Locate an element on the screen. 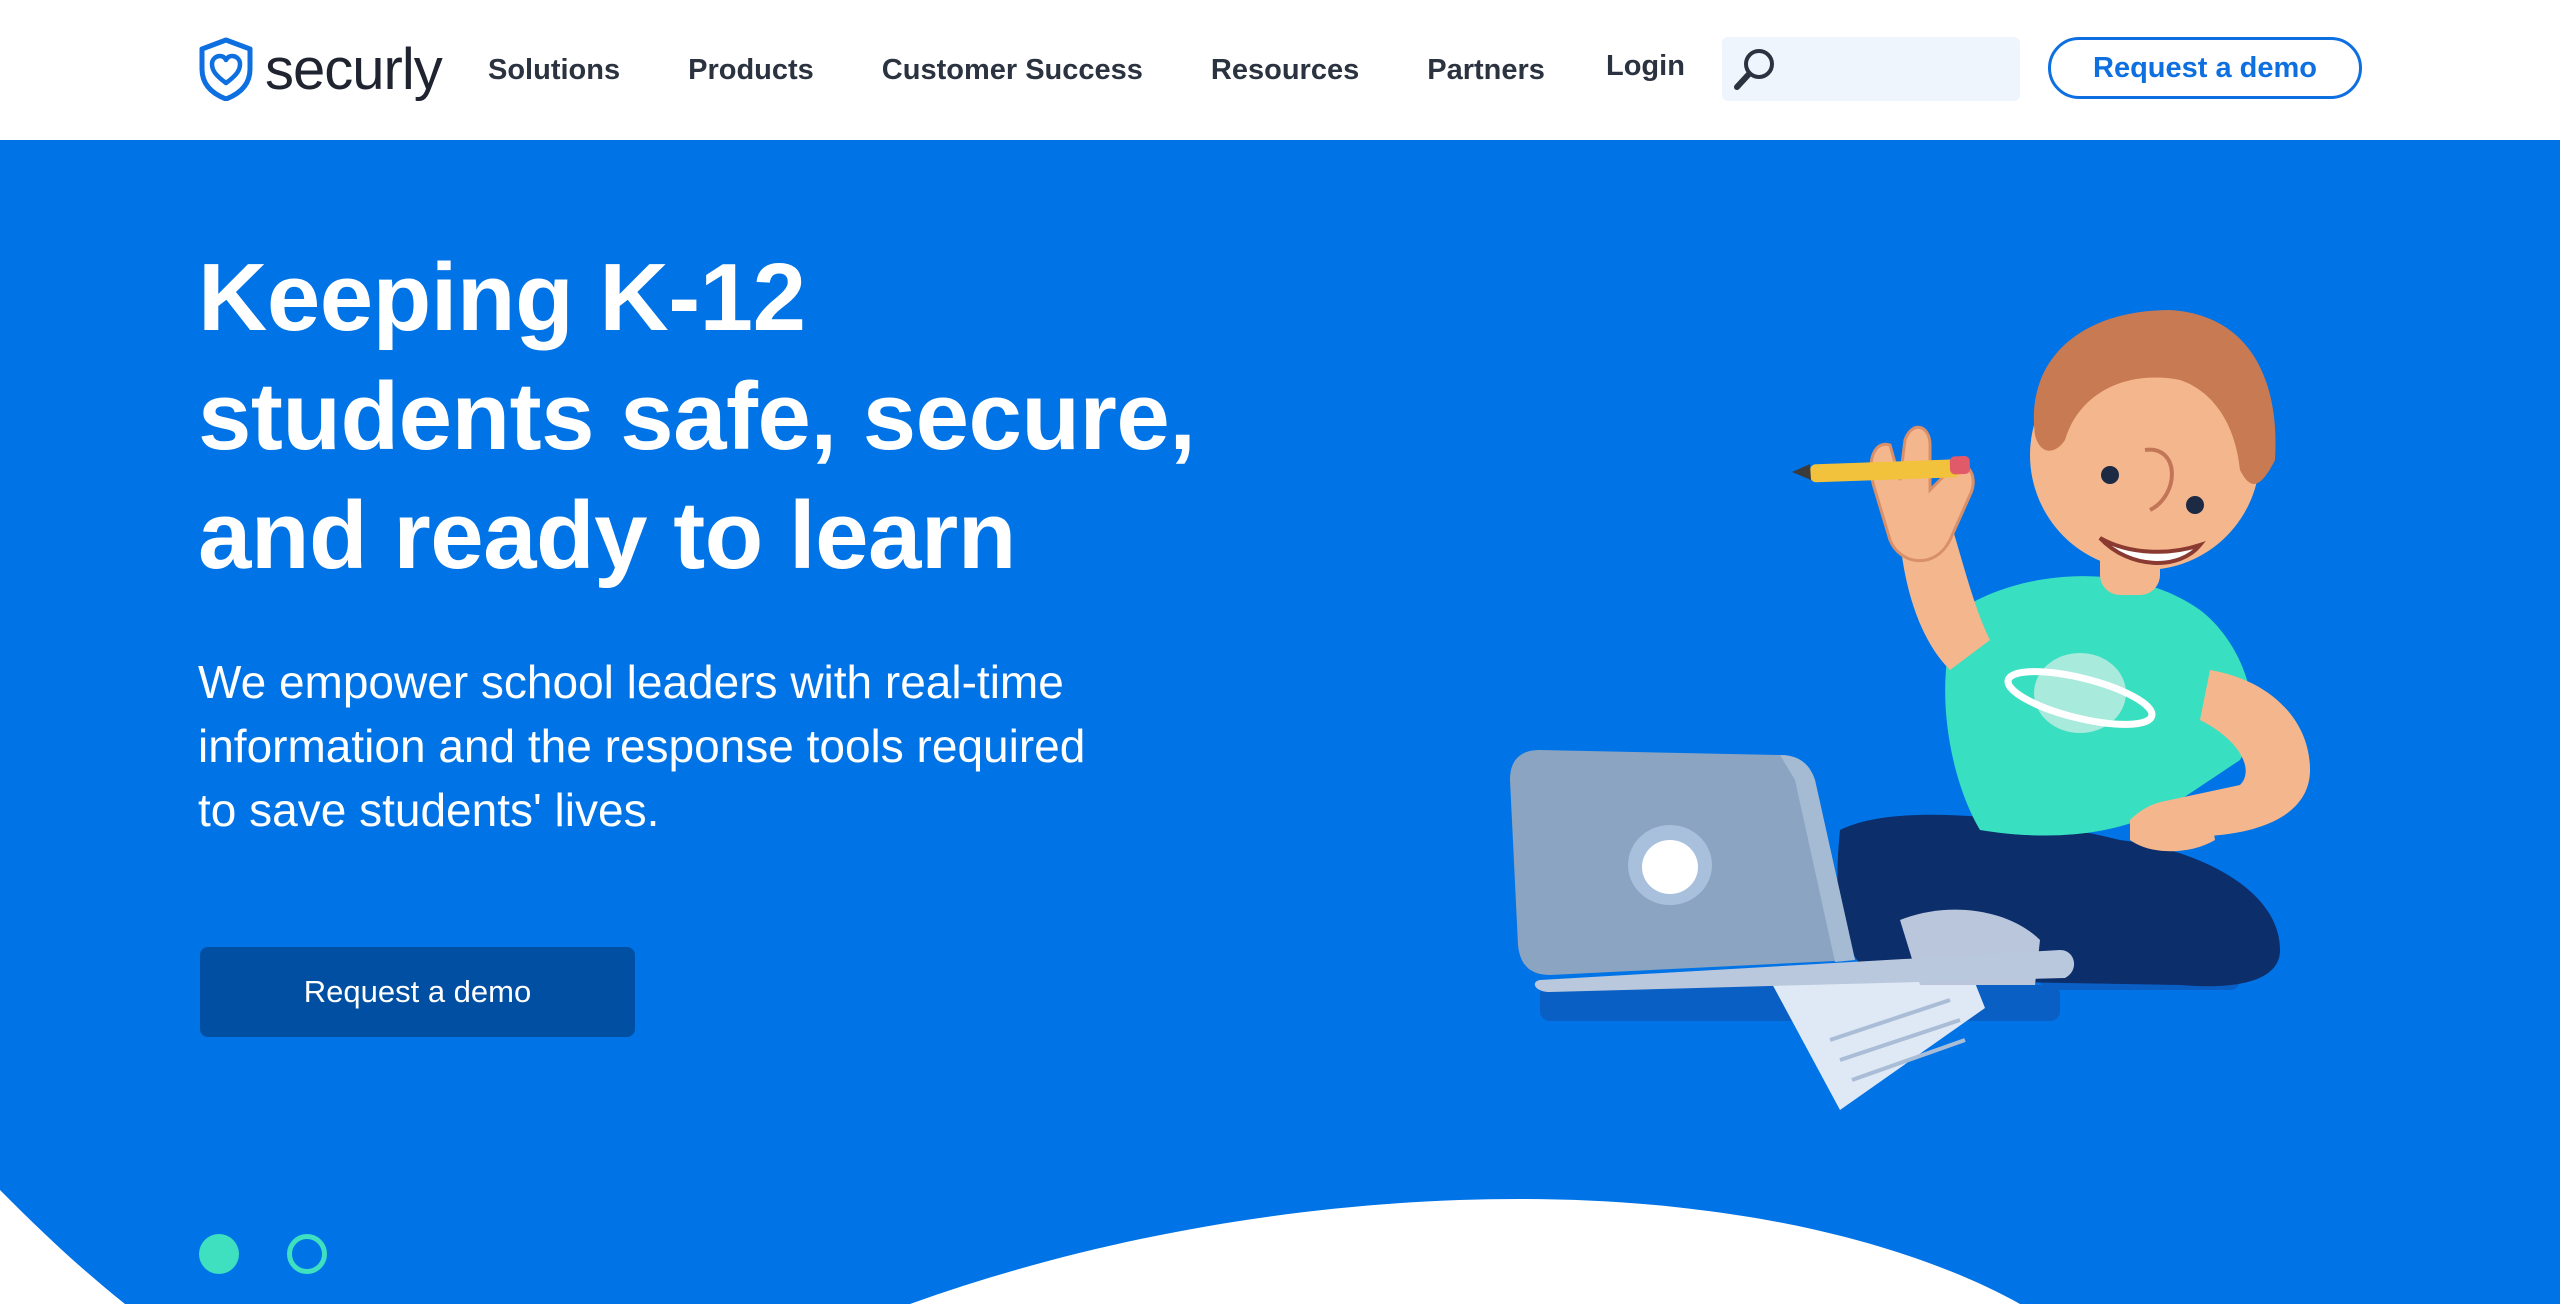  carousel-dot-active is located at coordinates (219, 1254).